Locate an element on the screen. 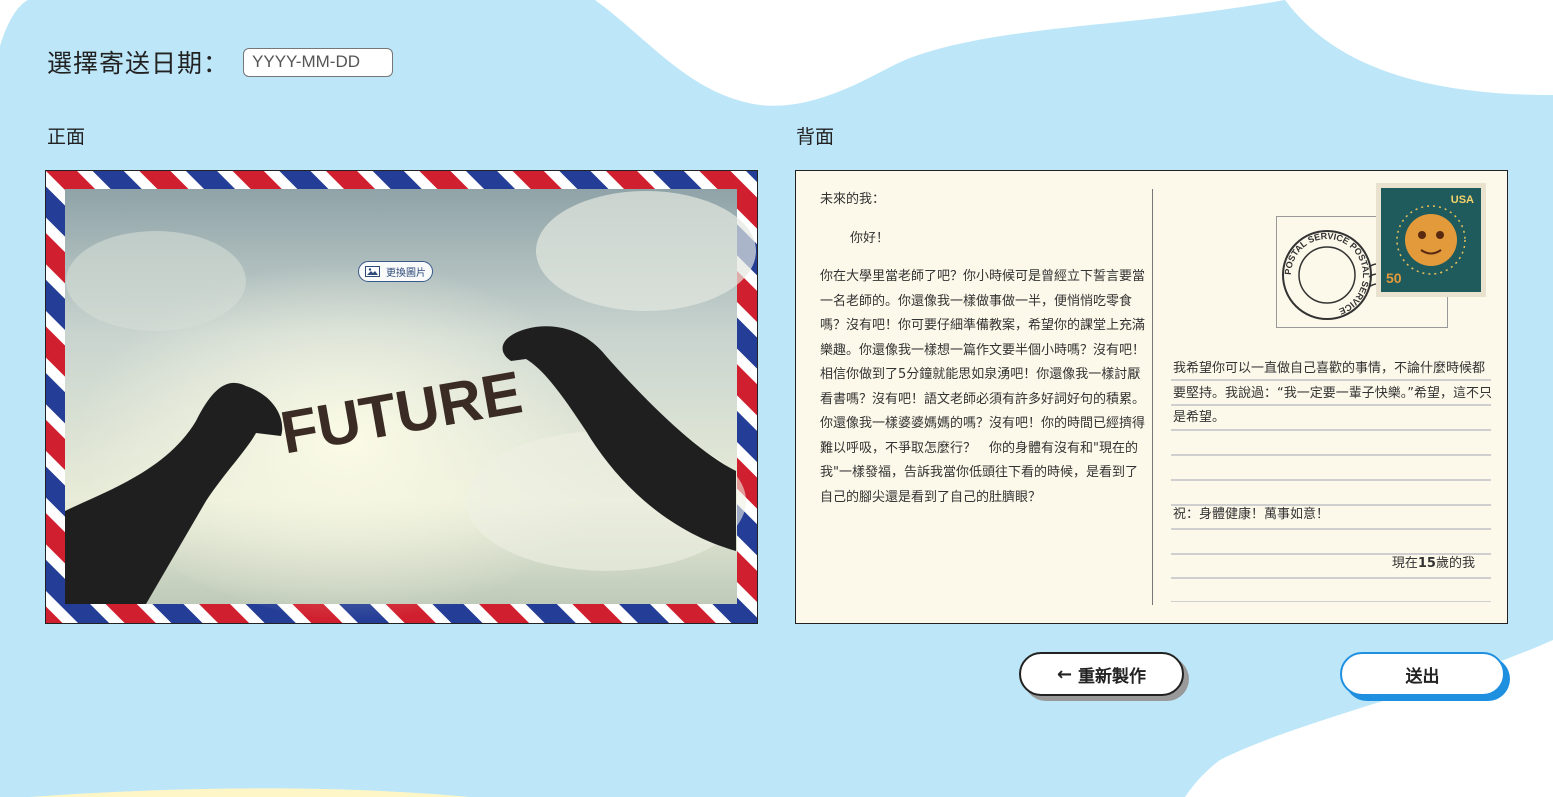 The width and height of the screenshot is (1553, 797). signoff-text: 祝：身體健康！萬事如意！ is located at coordinates (1251, 514).